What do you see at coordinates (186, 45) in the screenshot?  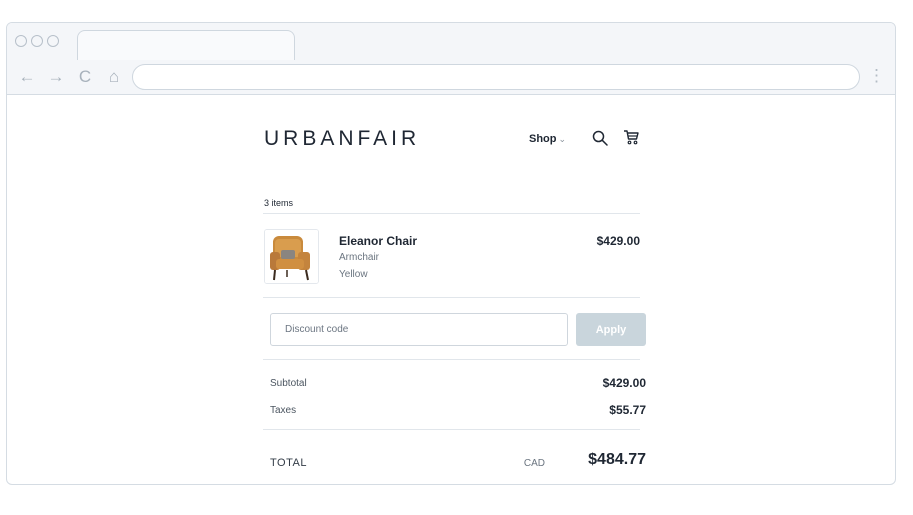 I see `browser-tab` at bounding box center [186, 45].